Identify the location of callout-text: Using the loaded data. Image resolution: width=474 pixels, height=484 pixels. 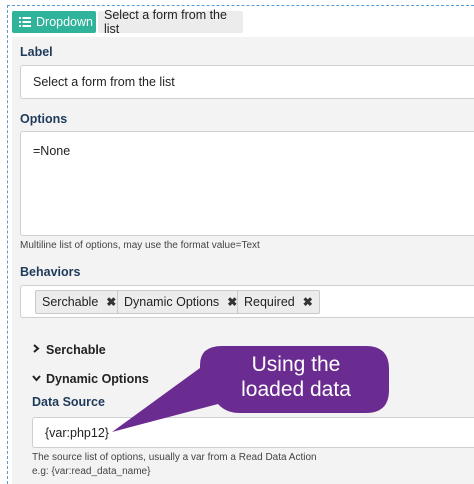
(296, 377).